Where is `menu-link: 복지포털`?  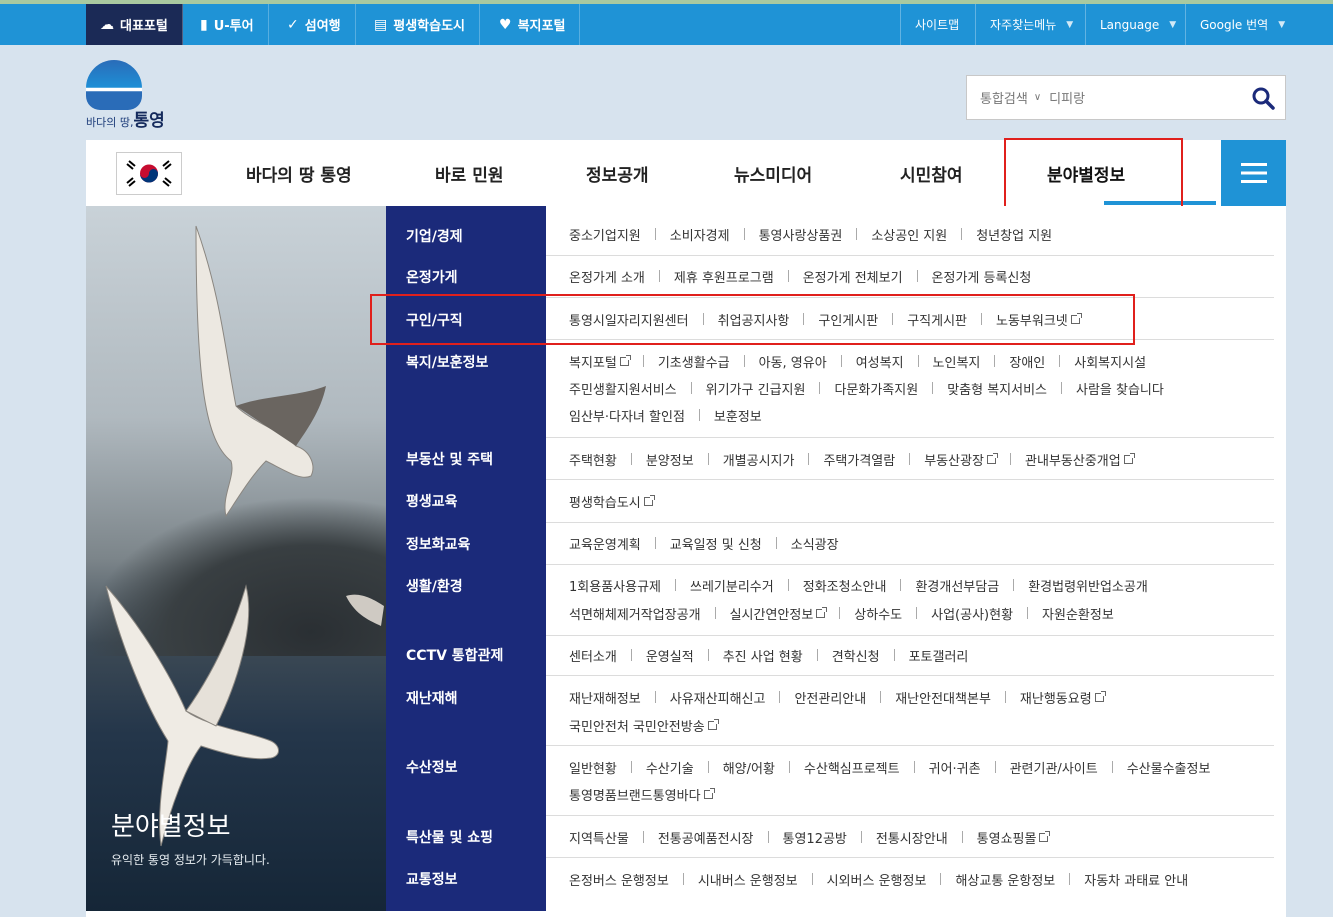
menu-link: 복지포털 is located at coordinates (600, 361).